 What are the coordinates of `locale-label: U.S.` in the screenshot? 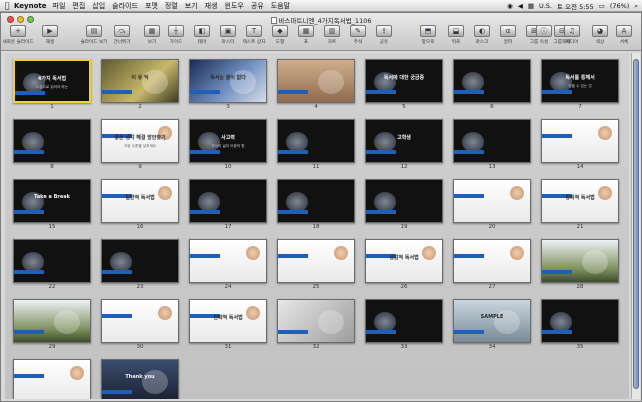 It's located at (545, 6).